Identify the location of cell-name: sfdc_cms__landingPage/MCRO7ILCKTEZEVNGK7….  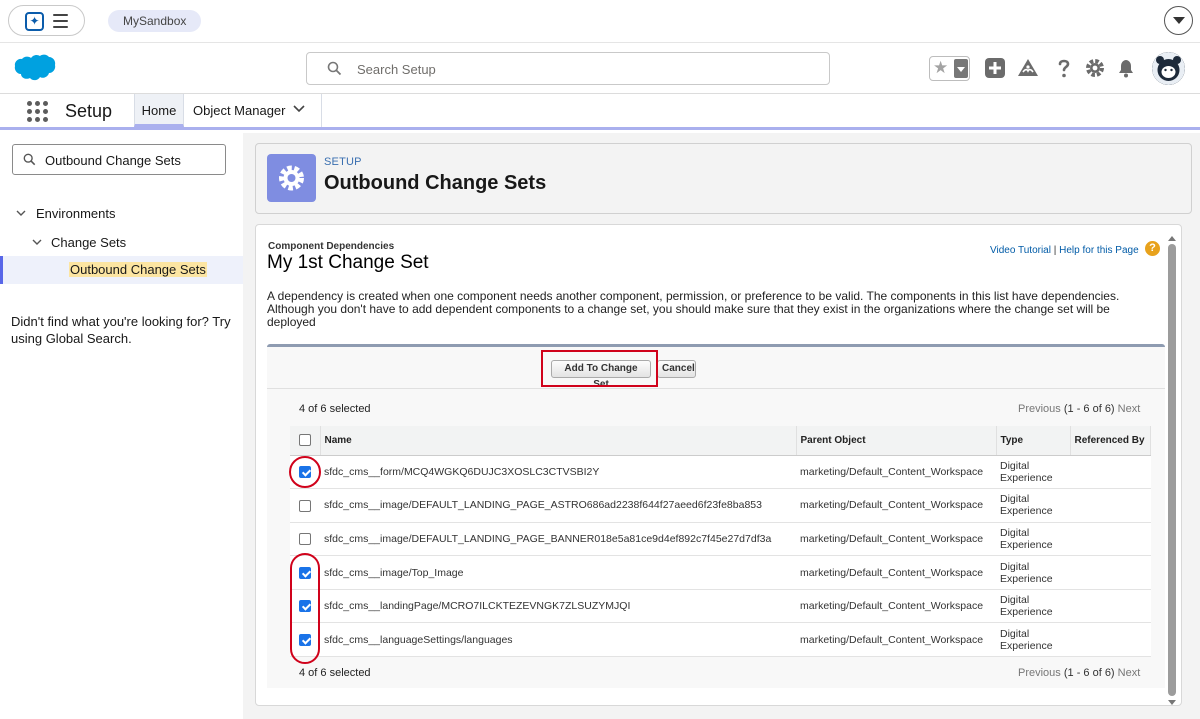
(558, 606).